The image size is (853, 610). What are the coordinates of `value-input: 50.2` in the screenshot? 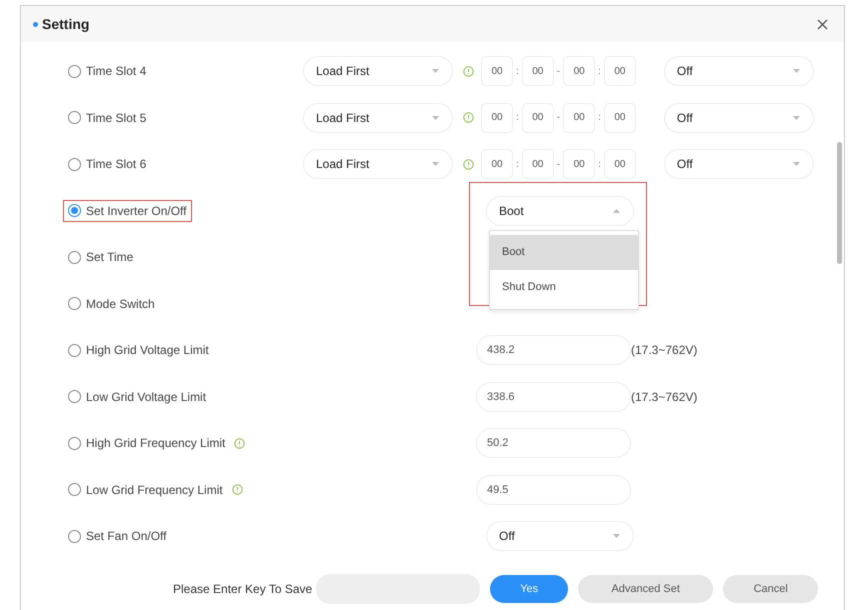 It's located at (553, 443).